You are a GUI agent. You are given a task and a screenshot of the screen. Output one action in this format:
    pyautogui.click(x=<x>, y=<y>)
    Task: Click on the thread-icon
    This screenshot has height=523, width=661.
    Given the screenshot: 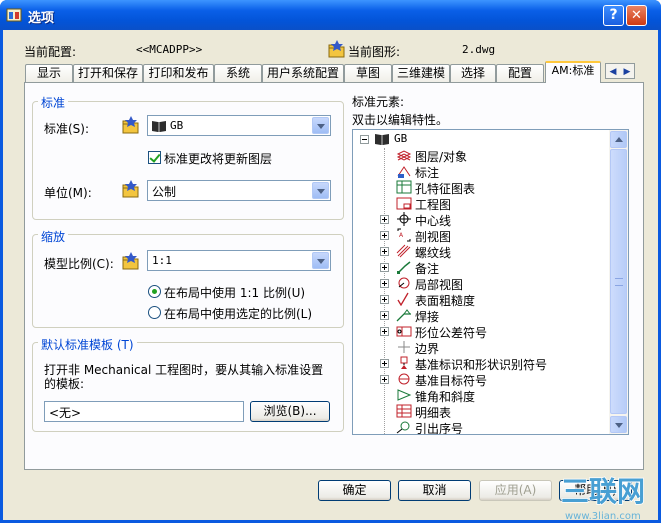 What is the action you would take?
    pyautogui.click(x=403, y=251)
    